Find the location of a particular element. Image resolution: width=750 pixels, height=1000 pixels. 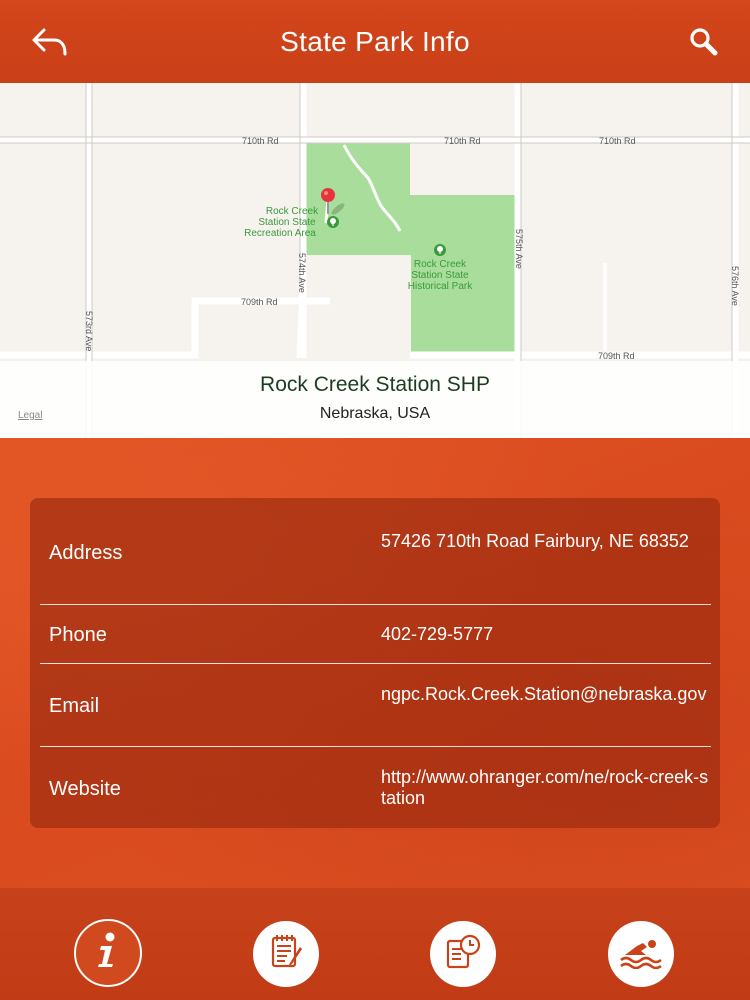

road-label-710-left: 710th Rd is located at coordinates (260, 141).